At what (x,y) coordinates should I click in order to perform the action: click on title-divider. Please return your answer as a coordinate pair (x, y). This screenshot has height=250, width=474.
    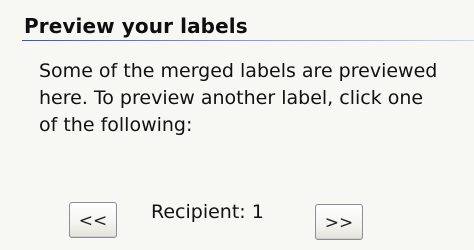
    Looking at the image, I should click on (248, 40).